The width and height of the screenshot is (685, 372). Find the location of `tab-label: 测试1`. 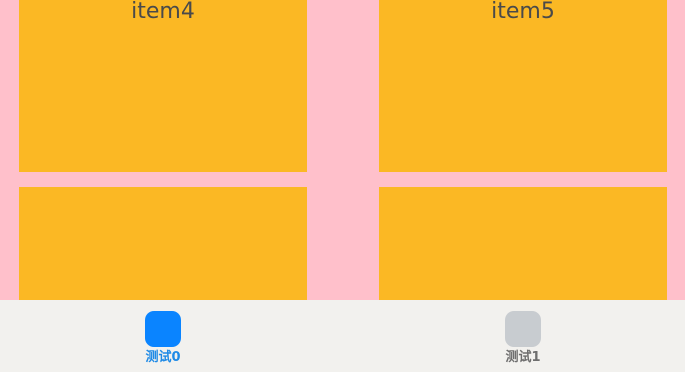

tab-label: 测试1 is located at coordinates (523, 357).